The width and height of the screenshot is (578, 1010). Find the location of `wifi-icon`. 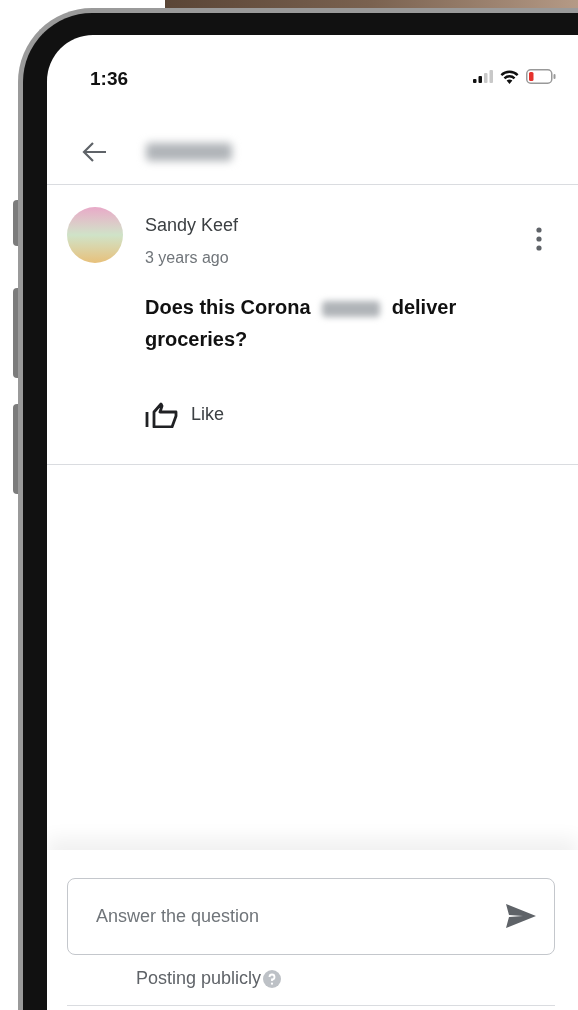

wifi-icon is located at coordinates (509, 76).